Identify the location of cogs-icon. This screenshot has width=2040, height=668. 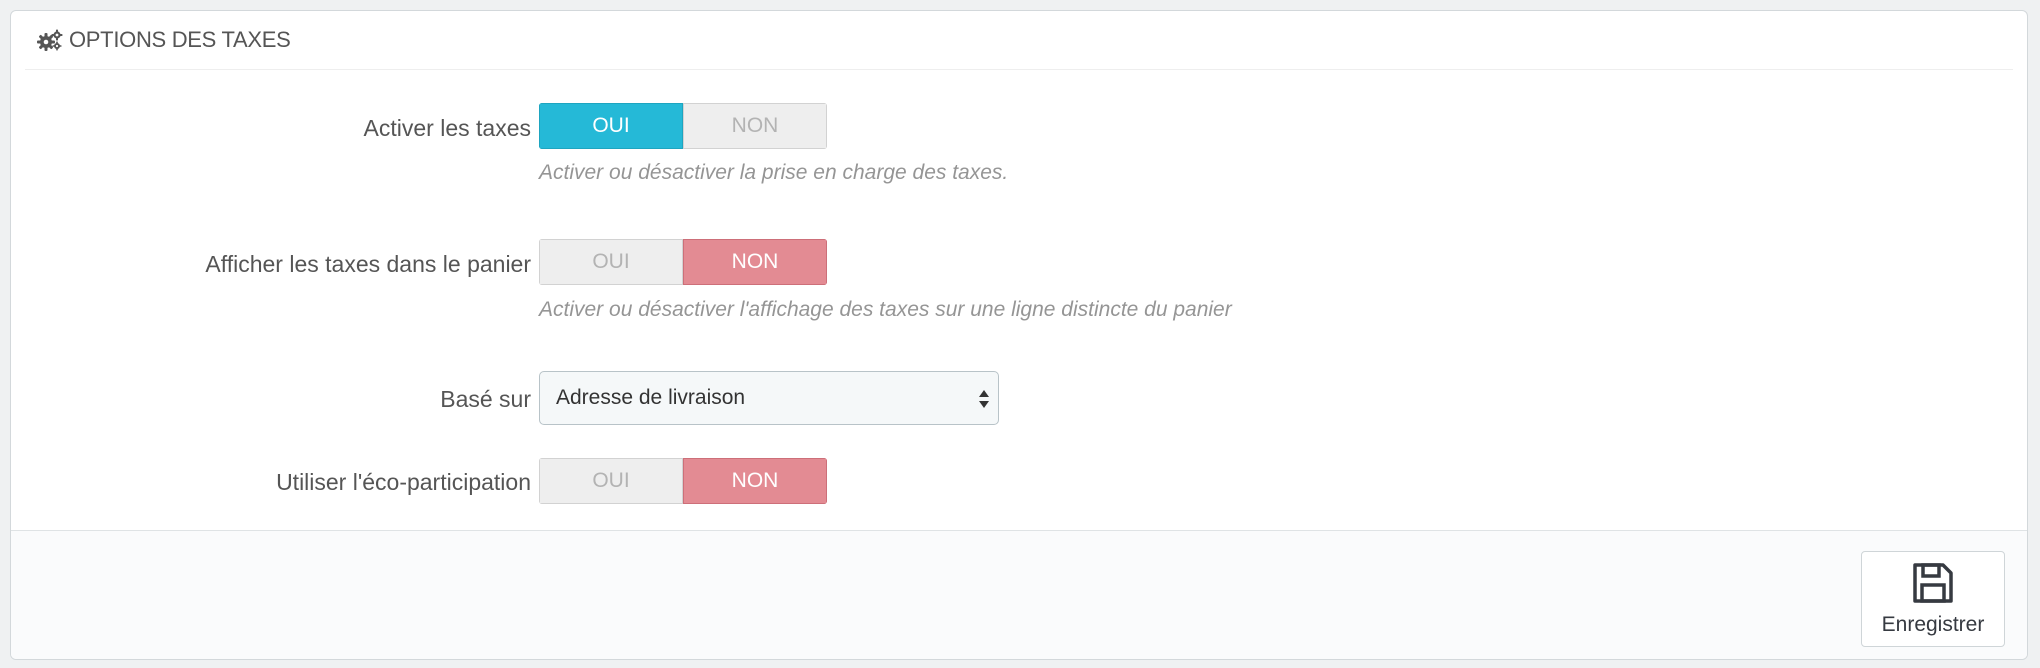
(50, 40).